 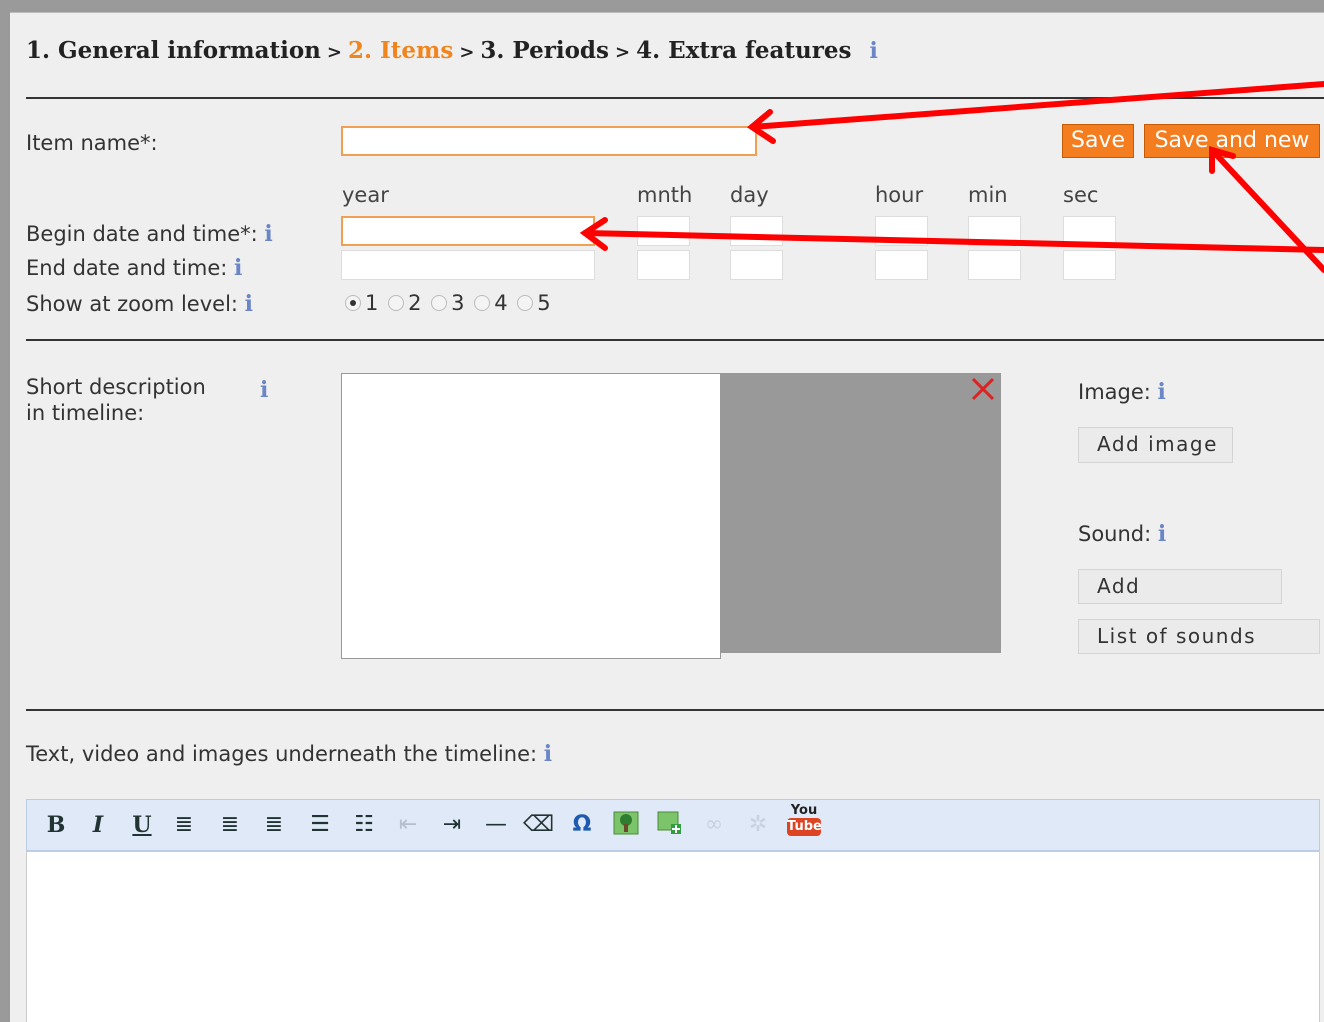 I want to click on arrow-to-begin-date, so click(x=953, y=241).